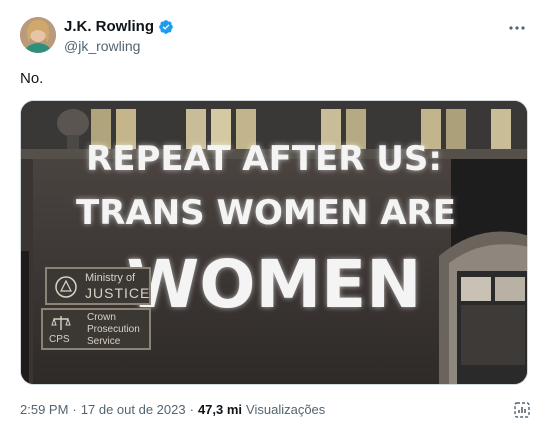  What do you see at coordinates (110, 278) in the screenshot?
I see `plaque-justice-line-1: Ministry of` at bounding box center [110, 278].